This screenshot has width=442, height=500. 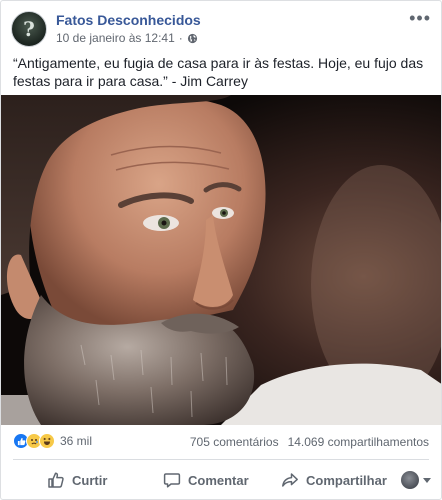 What do you see at coordinates (358, 442) in the screenshot?
I see `shares-count-link: 14.069 compartilhamentos` at bounding box center [358, 442].